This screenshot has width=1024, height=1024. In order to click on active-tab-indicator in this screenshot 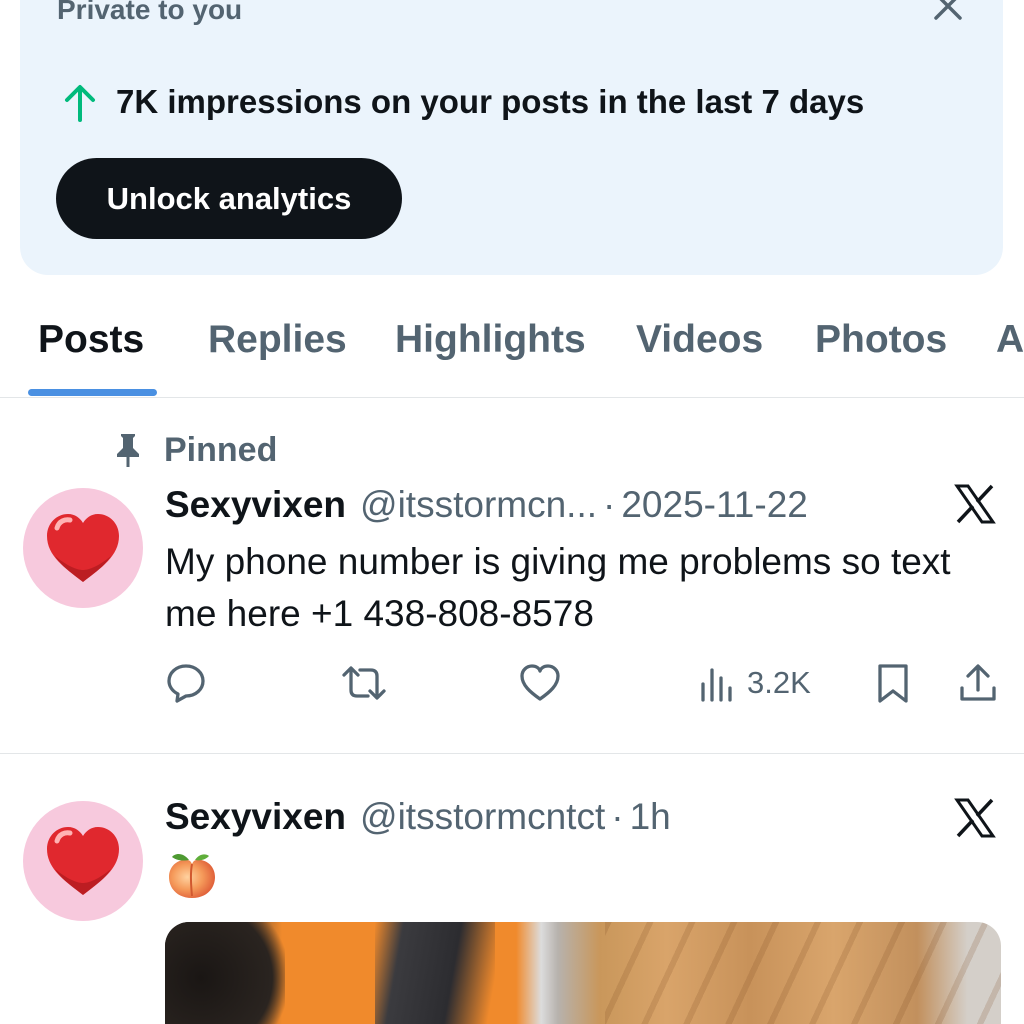, I will do `click(92, 392)`.